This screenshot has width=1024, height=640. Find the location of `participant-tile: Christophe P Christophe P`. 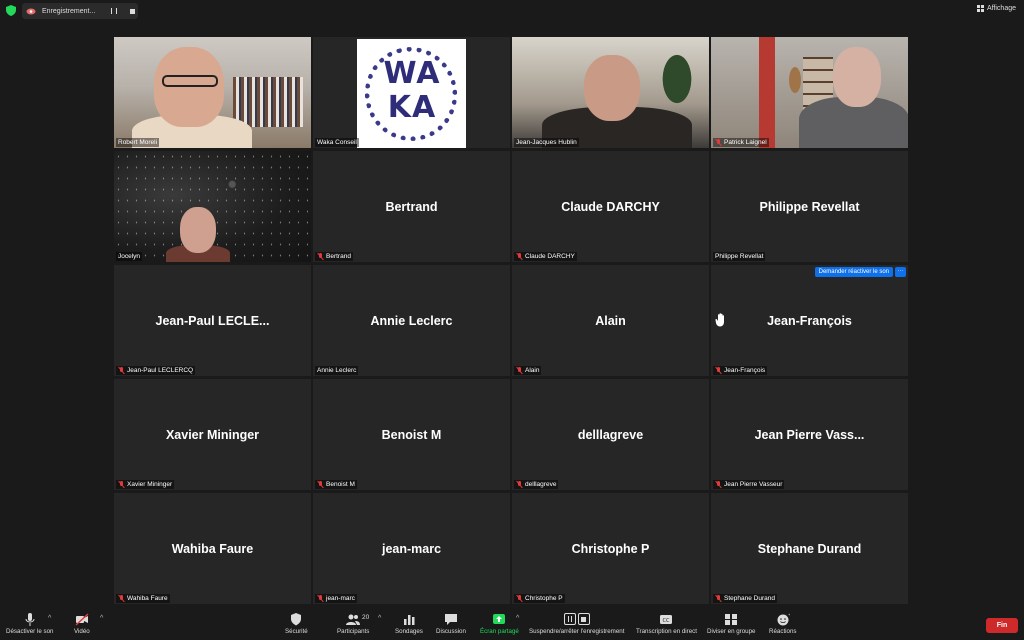

participant-tile: Christophe P Christophe P is located at coordinates (610, 548).